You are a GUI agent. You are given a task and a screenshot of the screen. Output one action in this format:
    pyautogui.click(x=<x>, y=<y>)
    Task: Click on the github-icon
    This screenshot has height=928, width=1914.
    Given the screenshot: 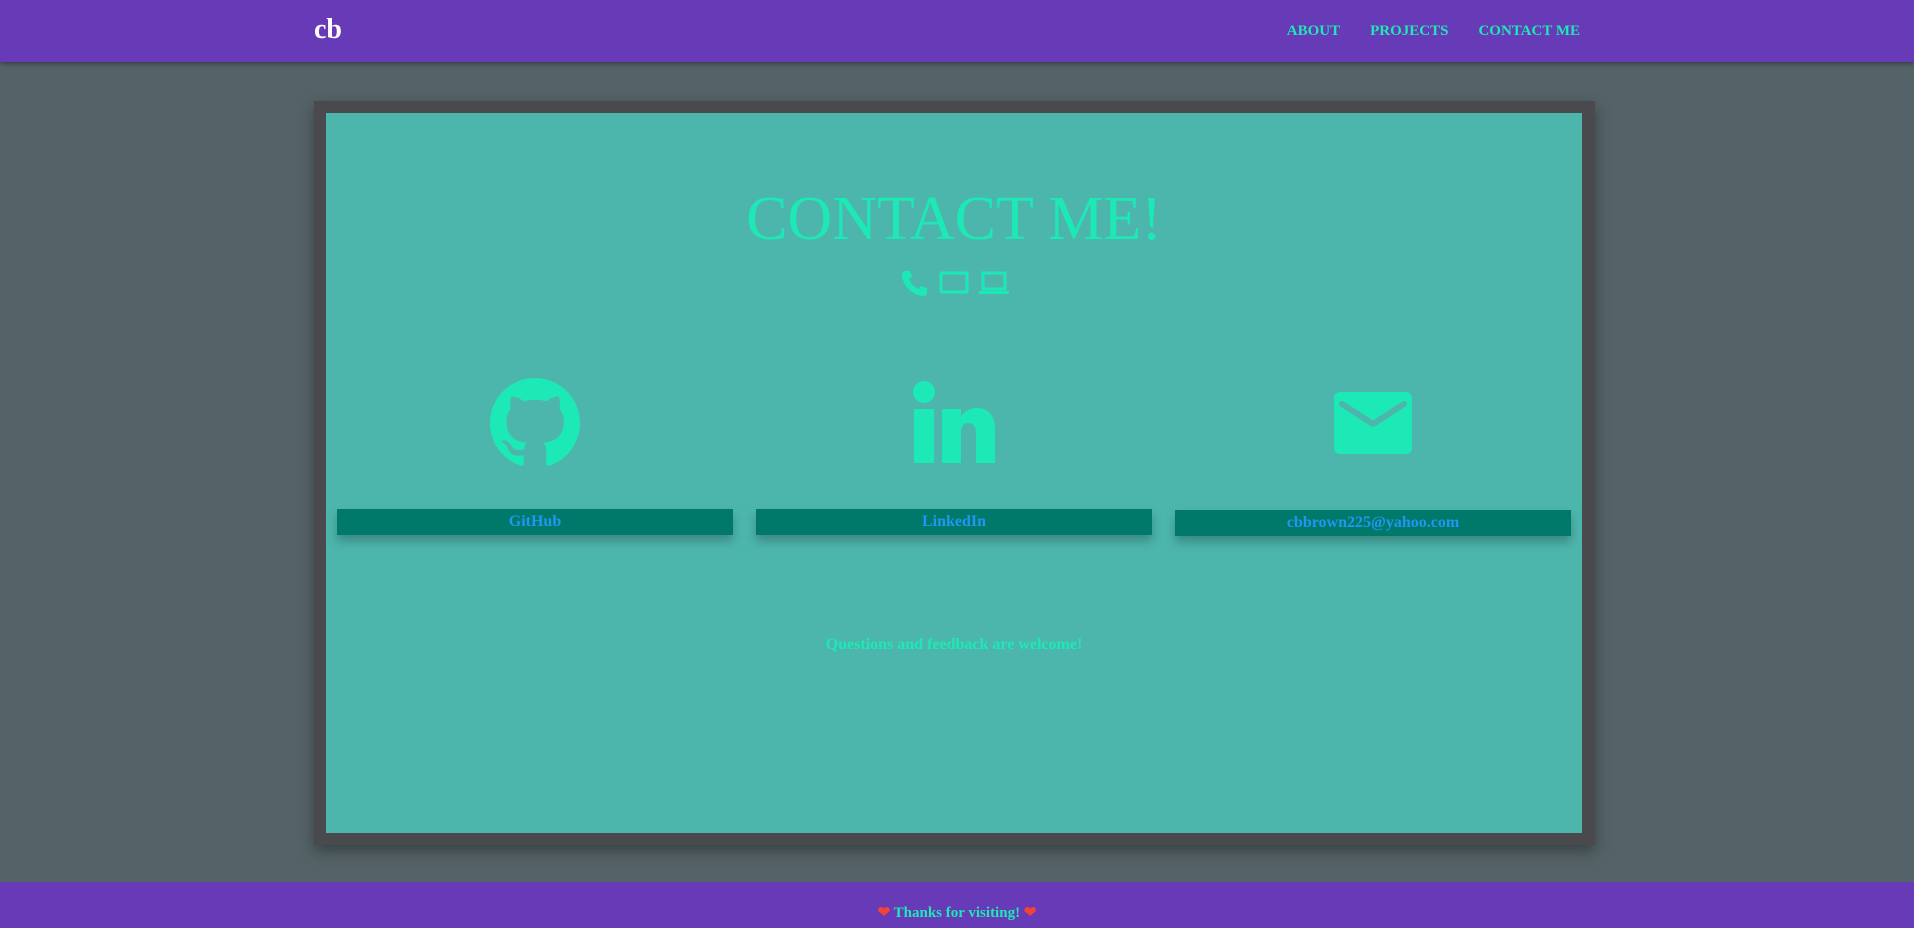 What is the action you would take?
    pyautogui.click(x=535, y=423)
    